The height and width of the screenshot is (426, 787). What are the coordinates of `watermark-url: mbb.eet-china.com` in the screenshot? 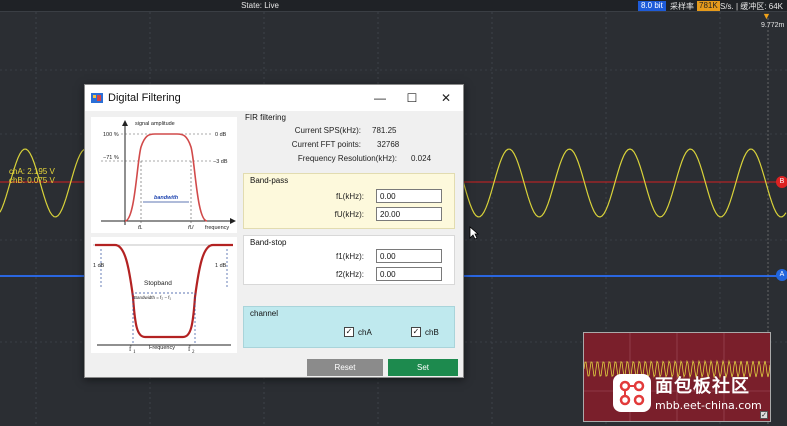 It's located at (708, 405).